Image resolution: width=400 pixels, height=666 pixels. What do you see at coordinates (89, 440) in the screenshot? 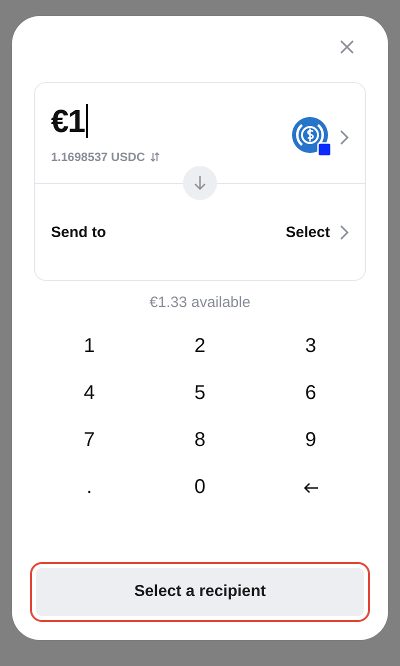
I see `keypad-key: 7` at bounding box center [89, 440].